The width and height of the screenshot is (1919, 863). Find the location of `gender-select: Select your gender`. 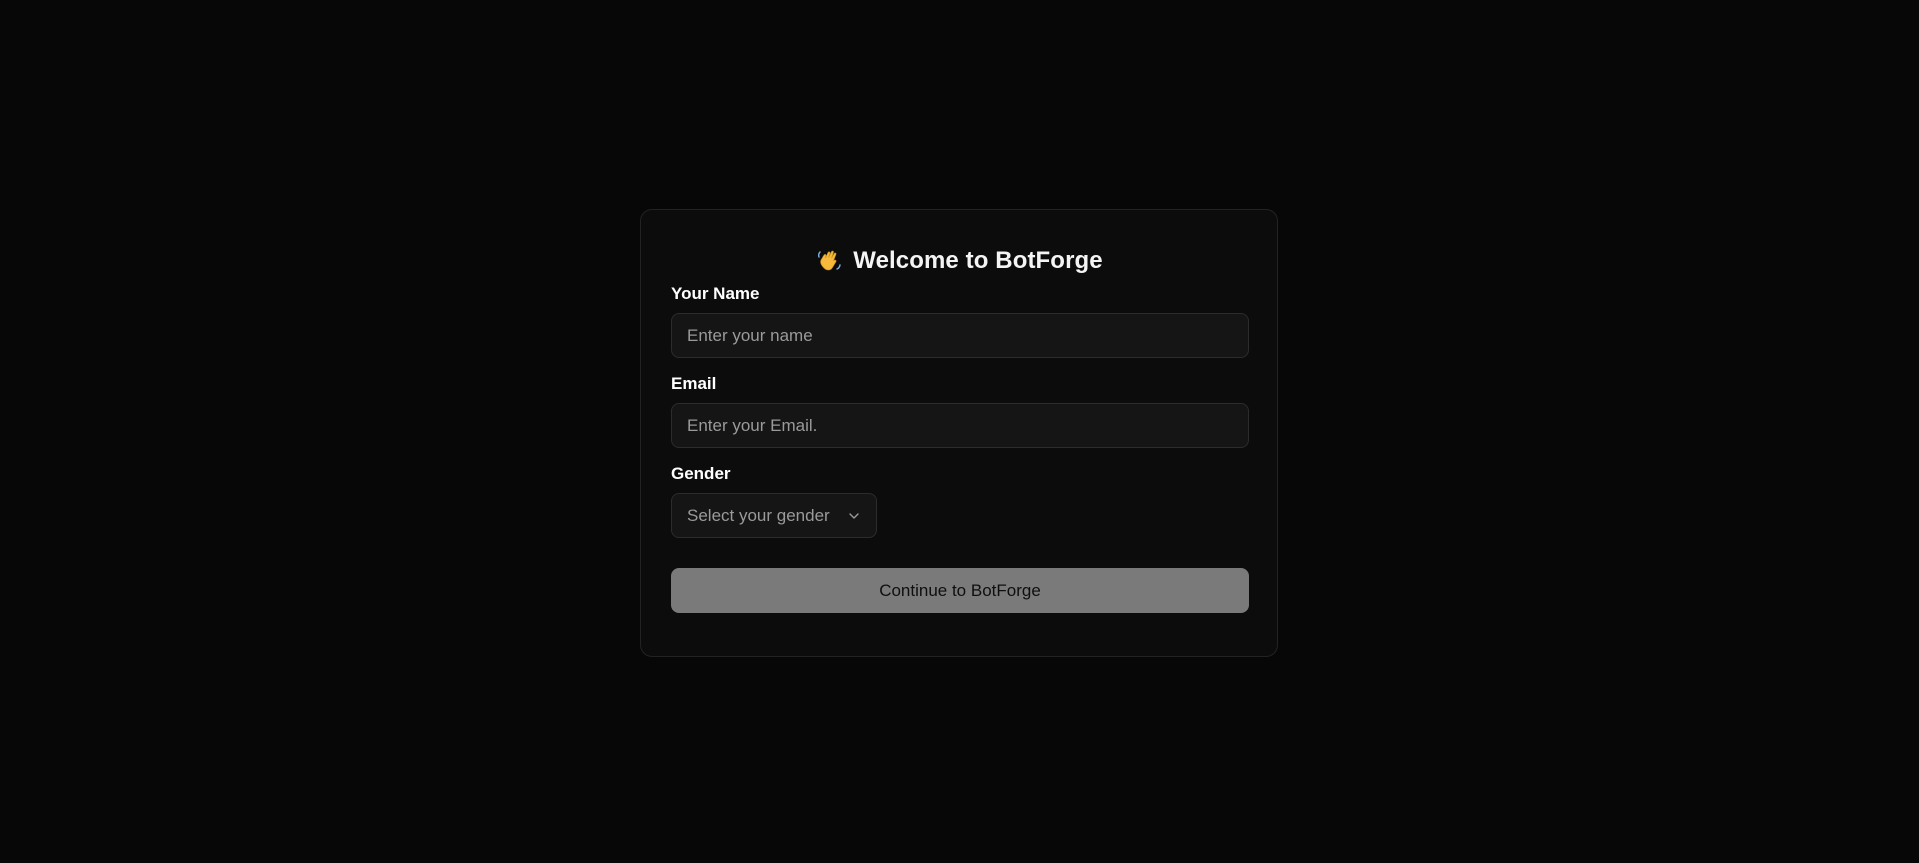

gender-select: Select your gender is located at coordinates (774, 515).